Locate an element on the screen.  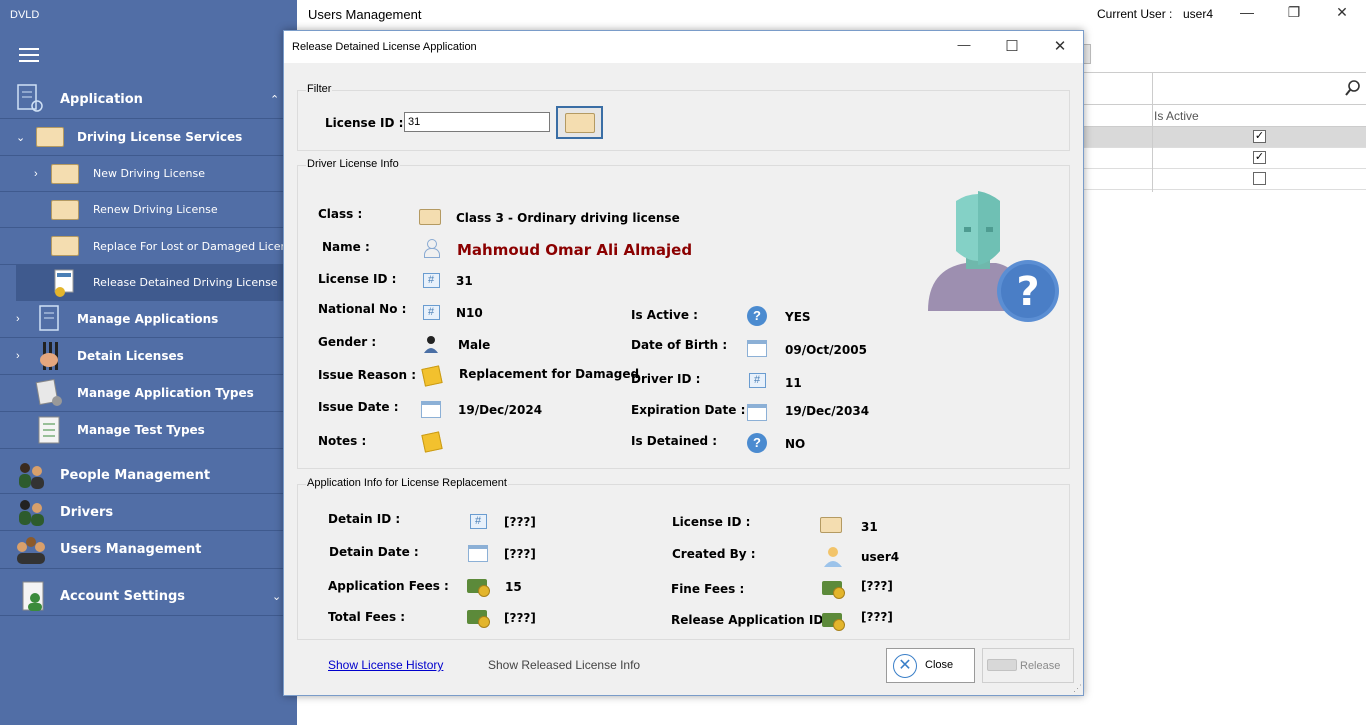
filter-caption: Filter is located at coordinates (319, 89).